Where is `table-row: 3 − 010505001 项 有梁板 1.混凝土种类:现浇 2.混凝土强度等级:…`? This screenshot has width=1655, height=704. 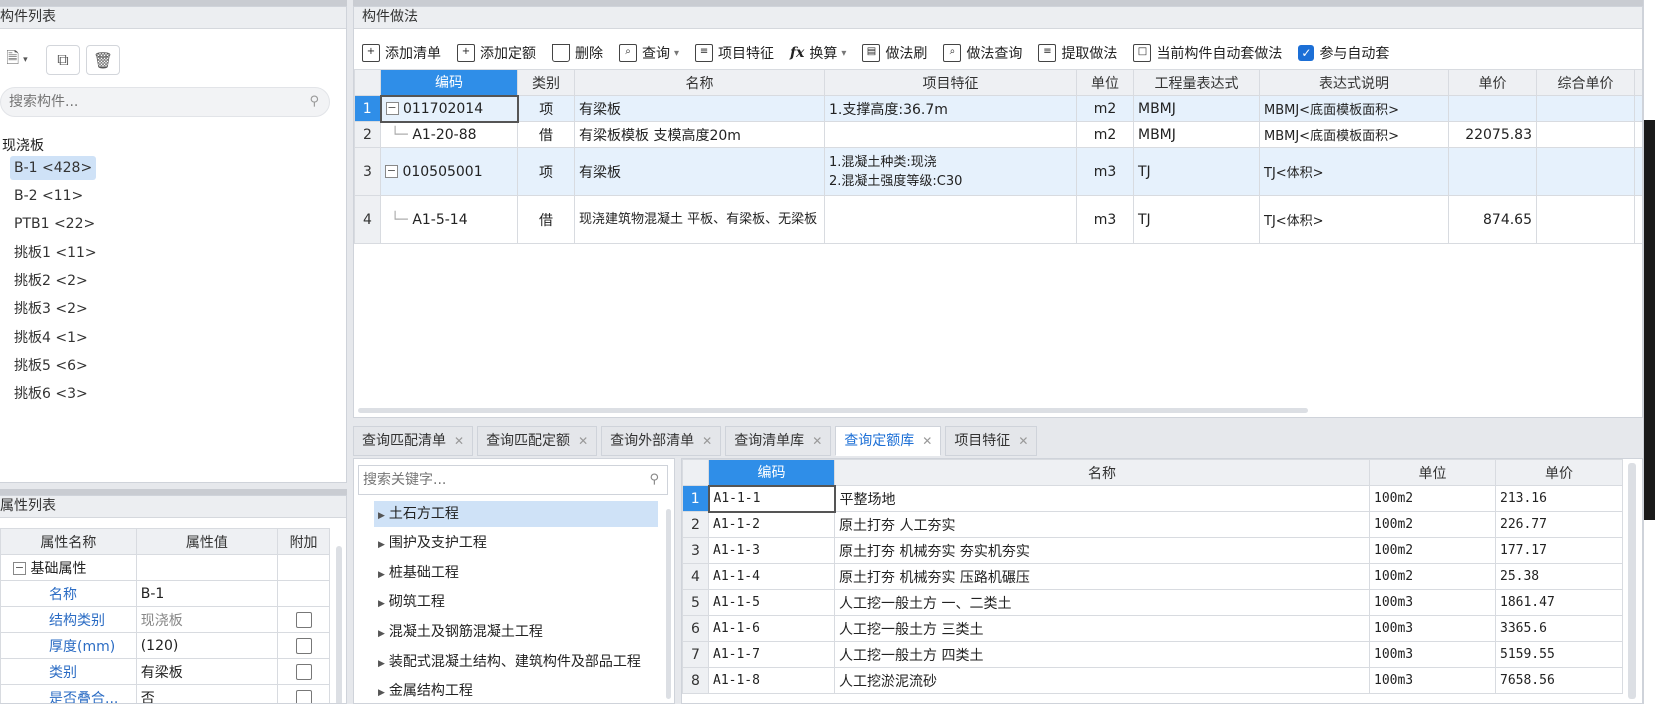 table-row: 3 − 010505001 项 有梁板 1.混凝土种类:现浇 2.混凝土强度等级:… is located at coordinates (998, 171).